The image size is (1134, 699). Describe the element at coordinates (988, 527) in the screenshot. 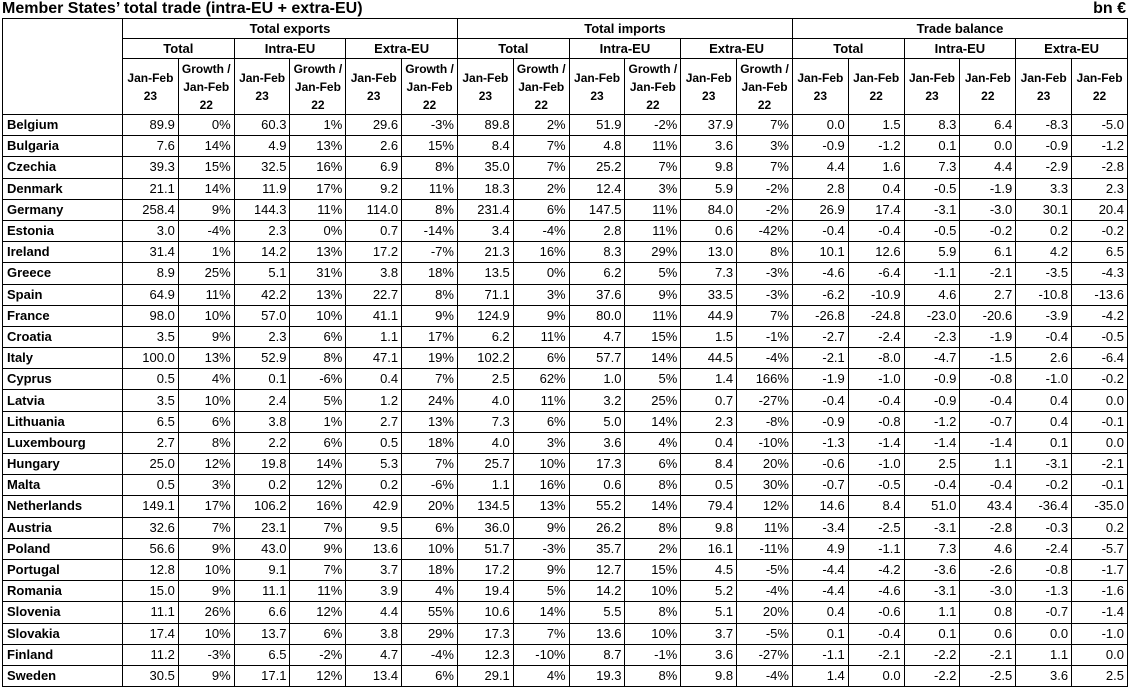

I see `value-cell: -2.8` at that location.